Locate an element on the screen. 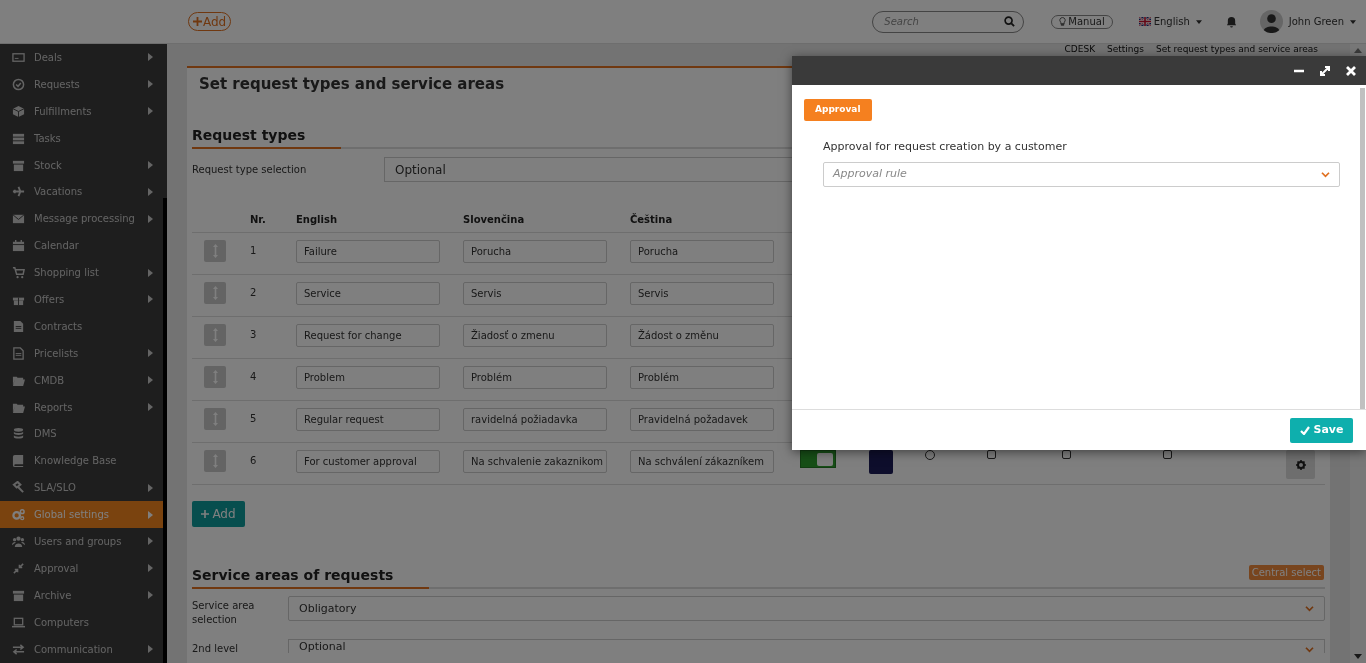 The image size is (1366, 663). row-number: 3 is located at coordinates (254, 335).